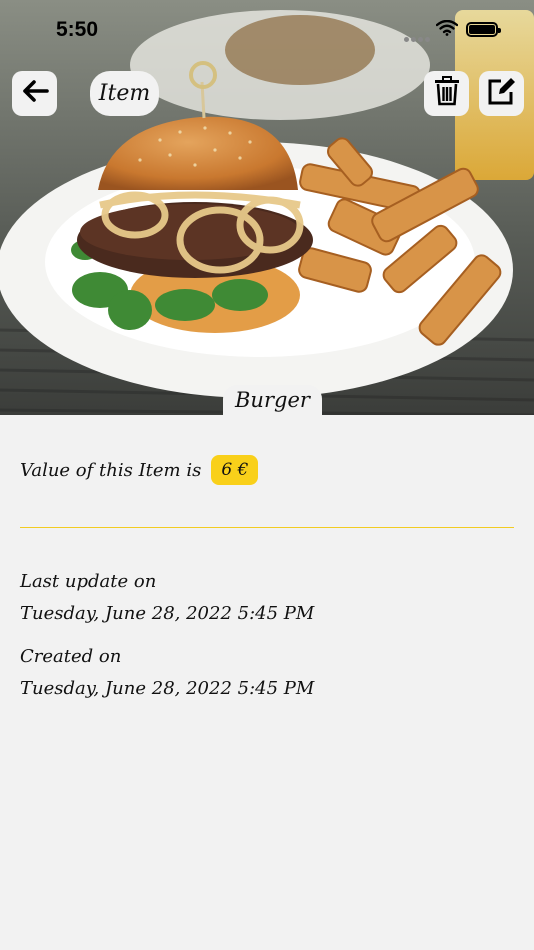 Image resolution: width=534 pixels, height=950 pixels. What do you see at coordinates (88, 581) in the screenshot?
I see `last-update-label: Last update on` at bounding box center [88, 581].